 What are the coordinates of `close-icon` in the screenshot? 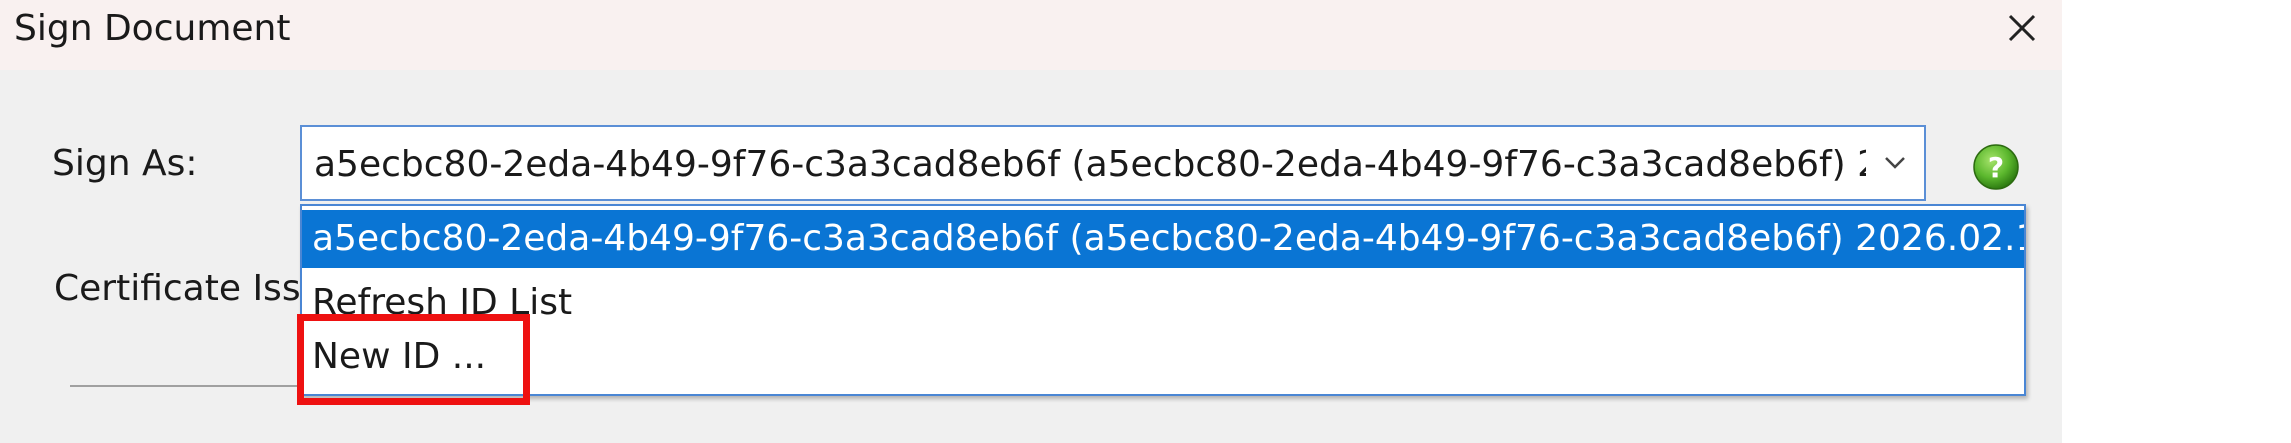 It's located at (2022, 28).